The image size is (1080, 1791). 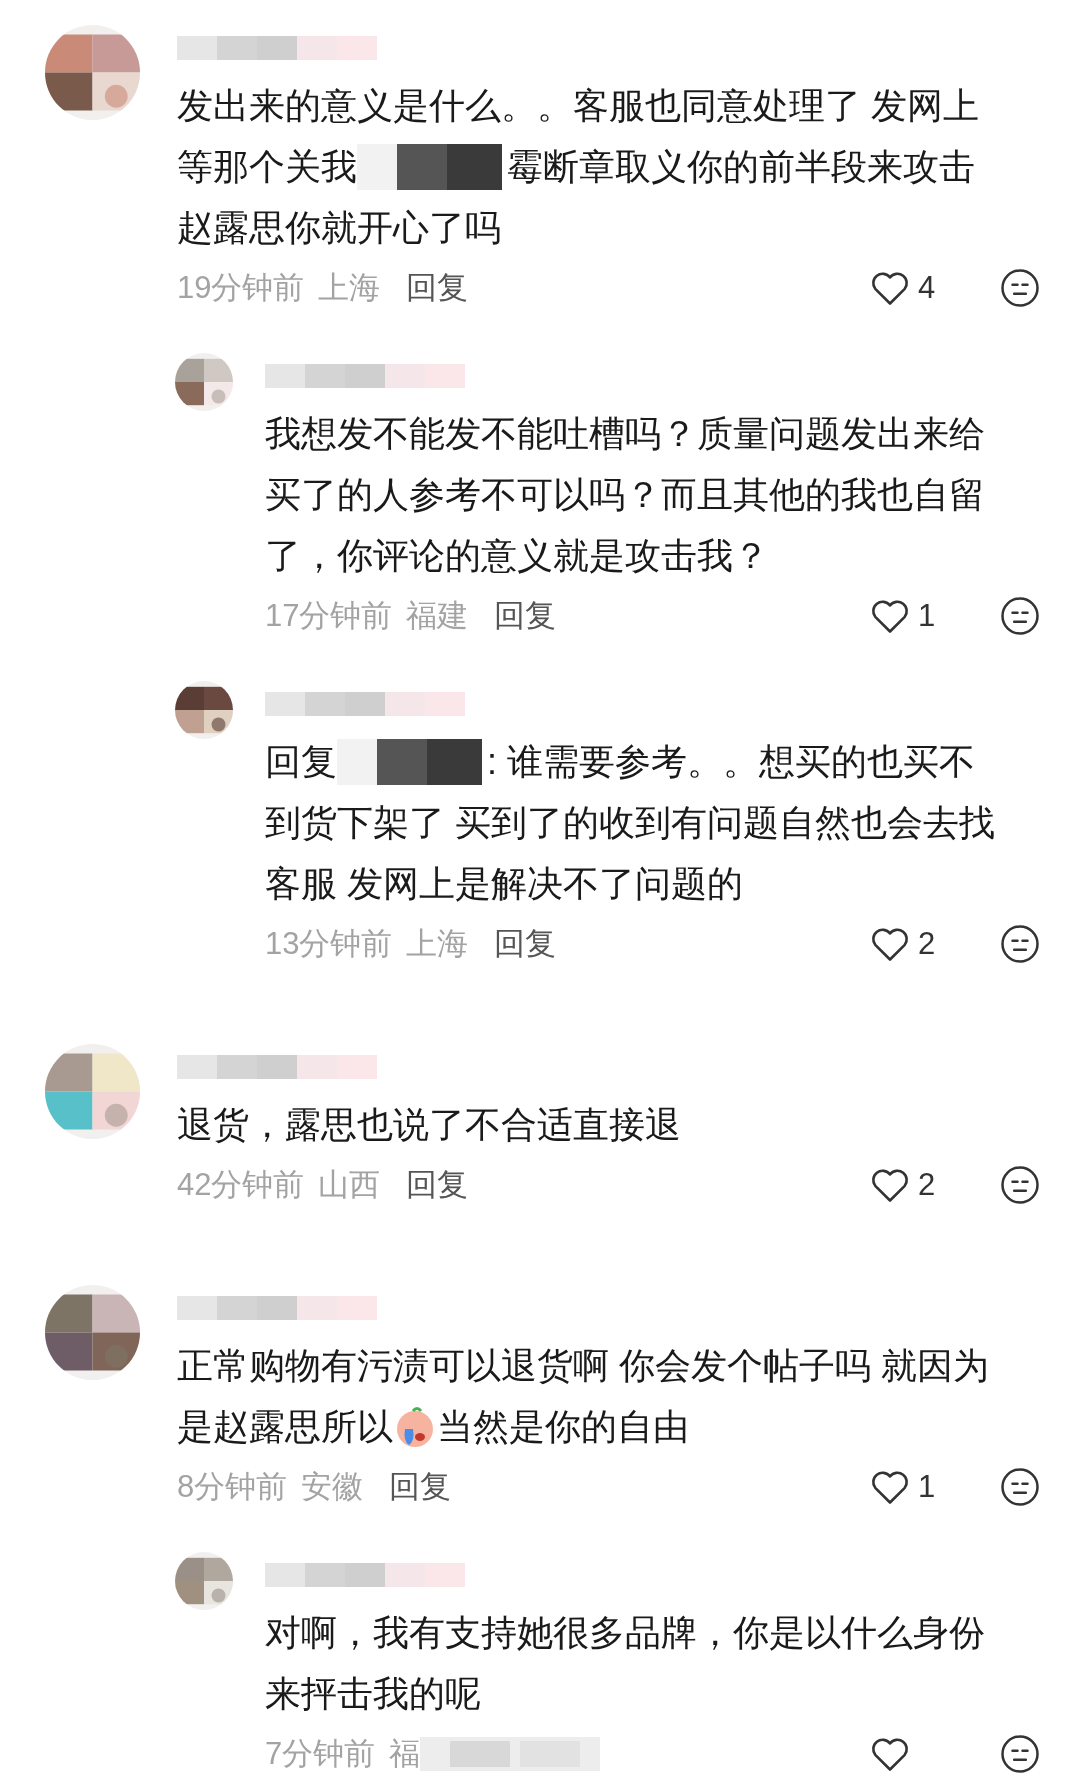 I want to click on comment-text: 回复, so click(x=301, y=762).